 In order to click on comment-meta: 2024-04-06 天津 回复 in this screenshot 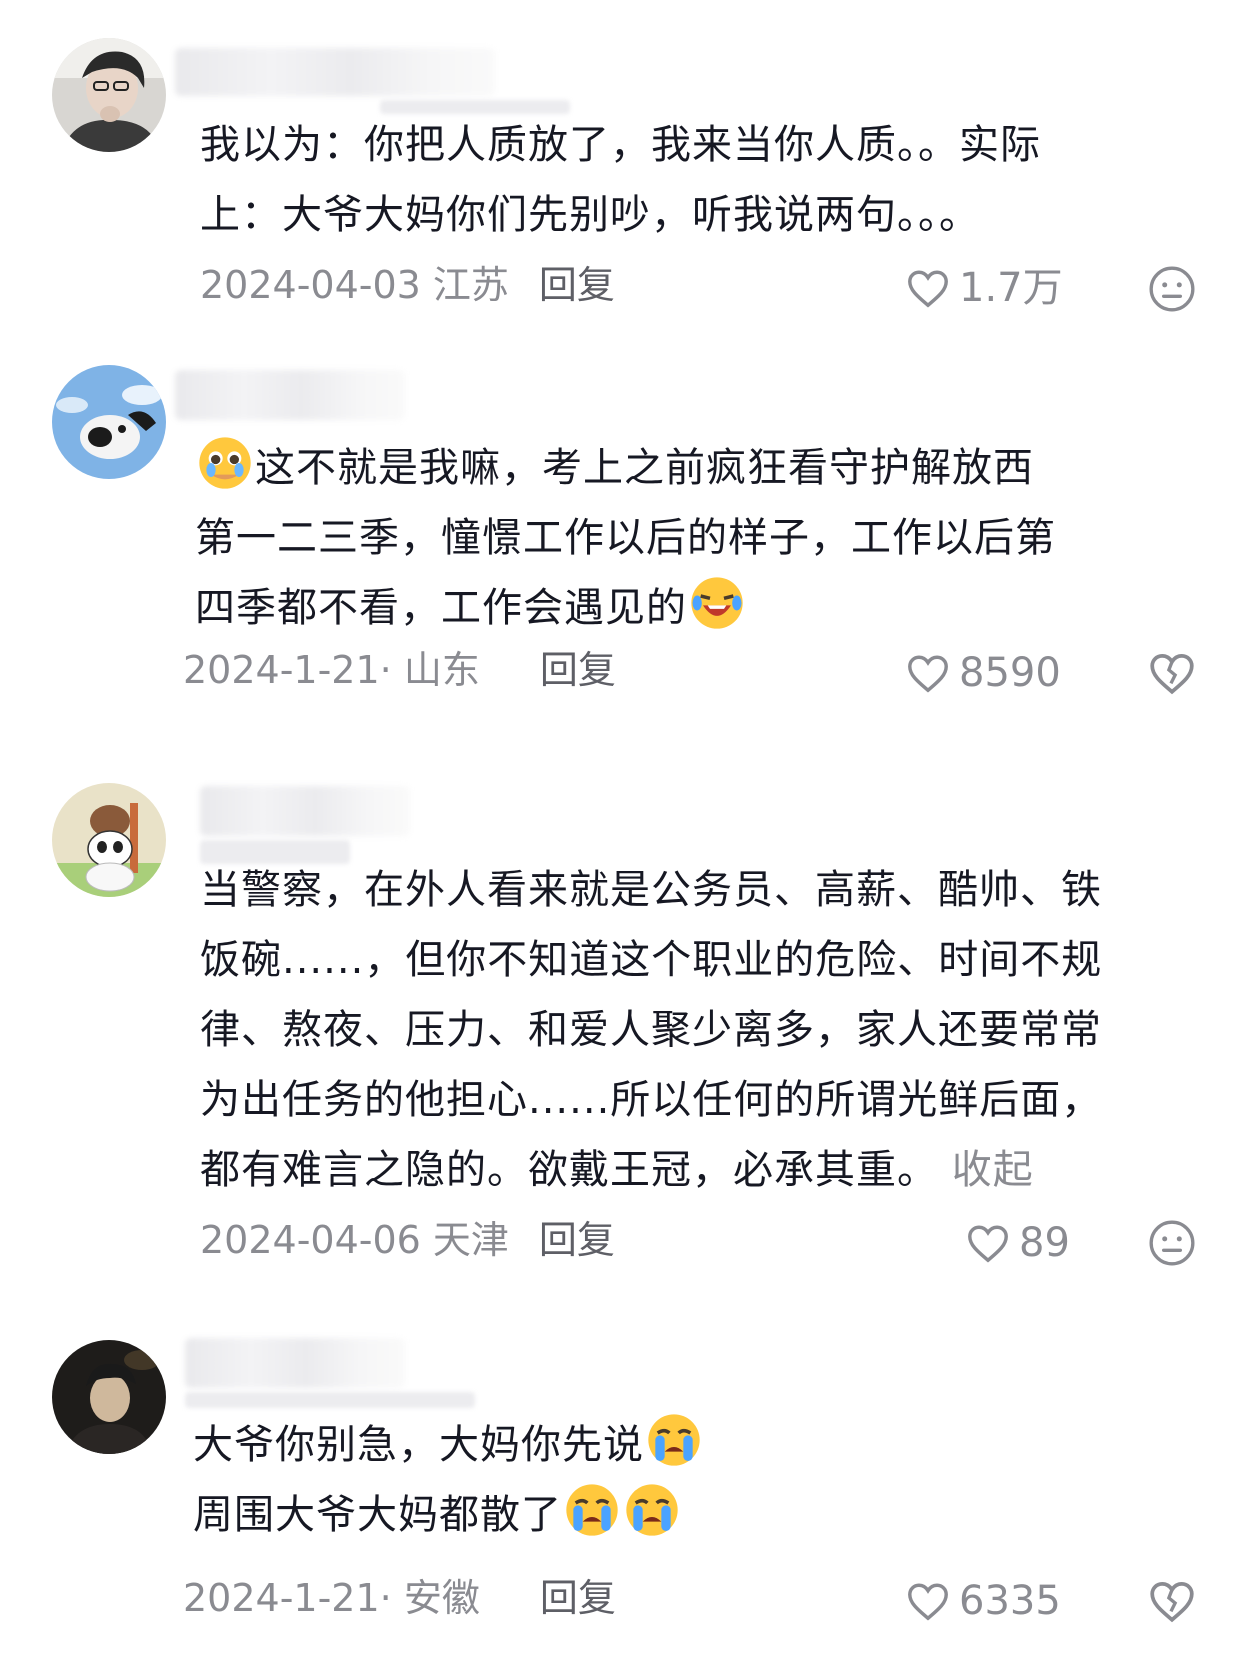, I will do `click(407, 1240)`.